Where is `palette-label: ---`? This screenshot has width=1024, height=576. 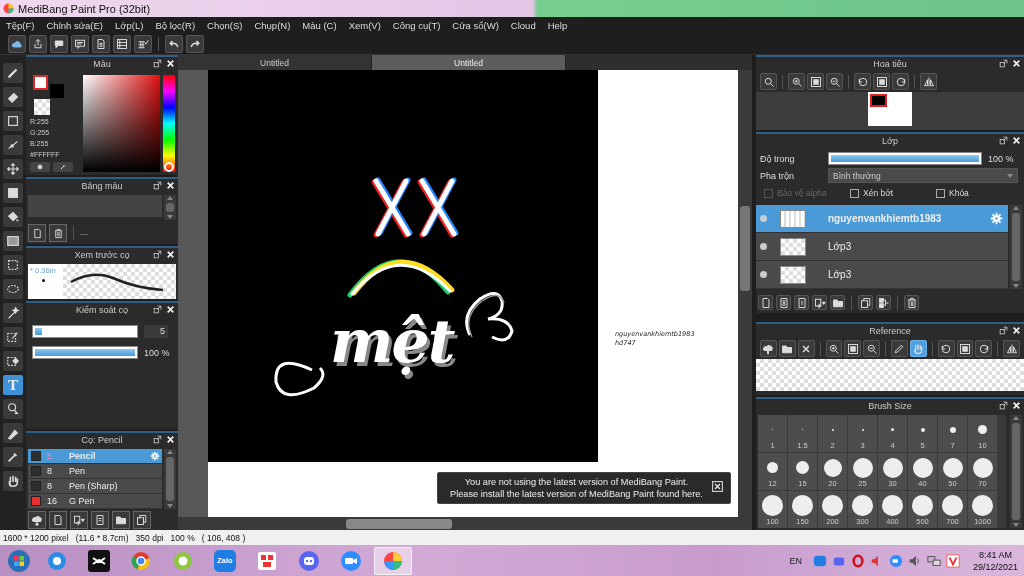
palette-label: --- is located at coordinates (84, 233).